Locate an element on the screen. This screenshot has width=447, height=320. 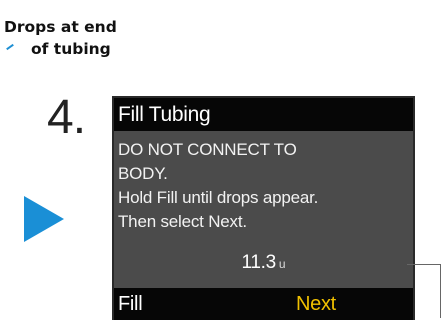
softkey-bar: Fill Next is located at coordinates (263, 304).